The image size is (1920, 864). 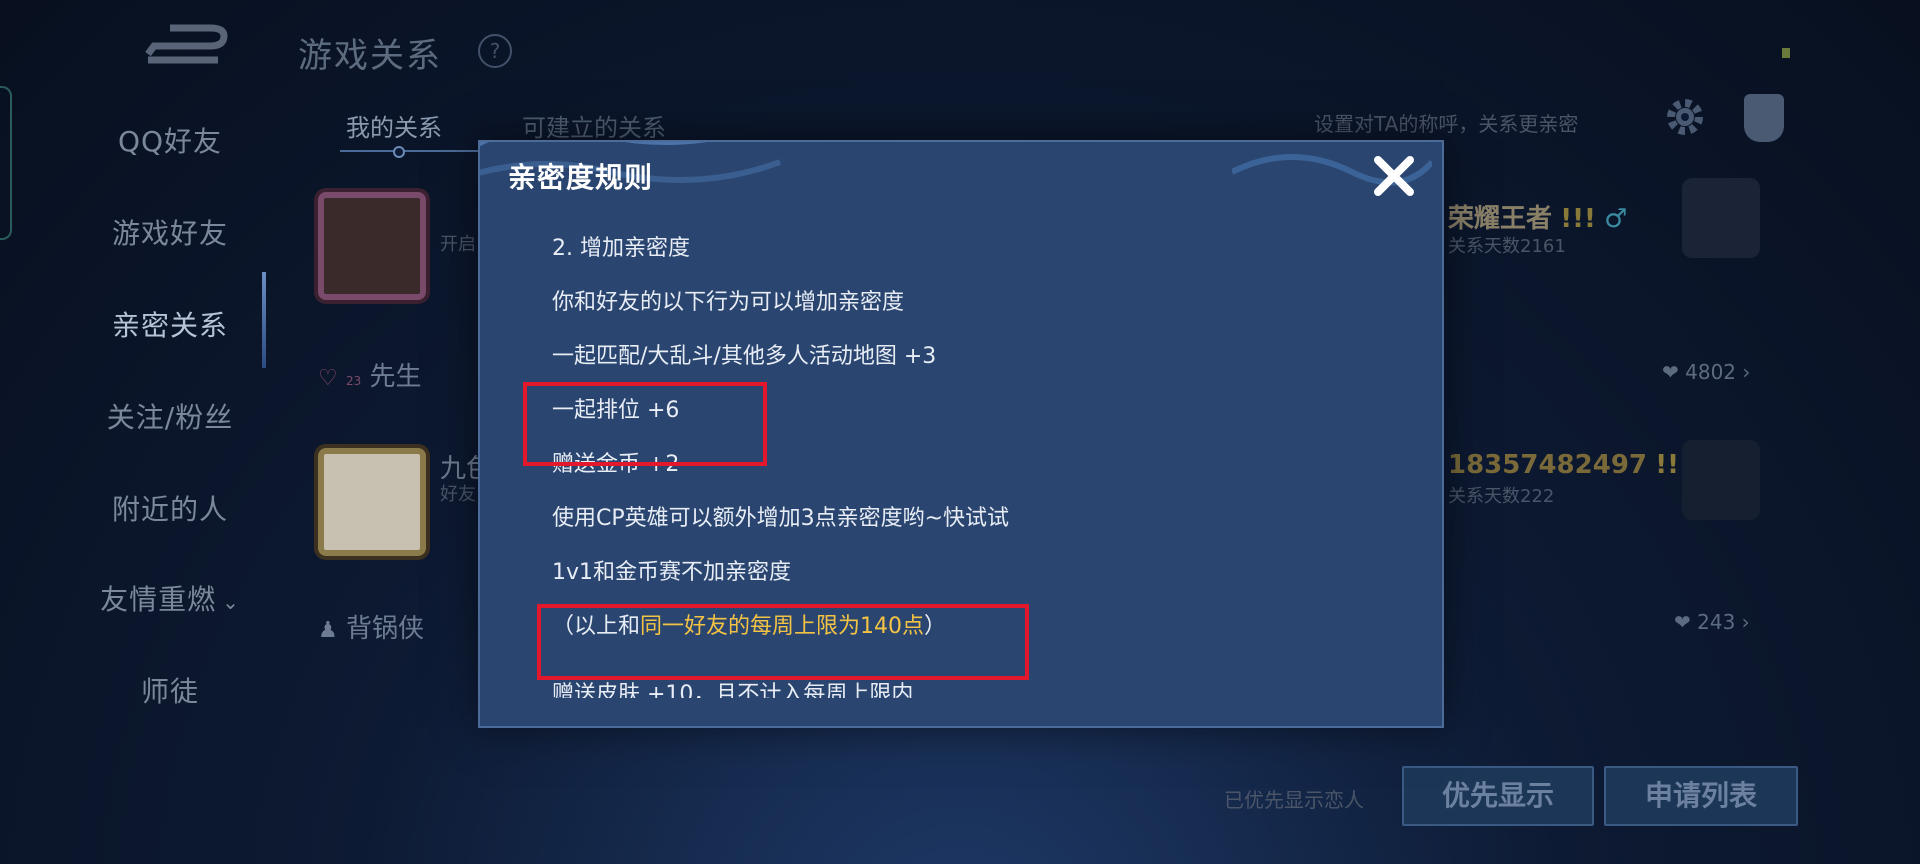 What do you see at coordinates (594, 125) in the screenshot?
I see `tab-buildable-relations: 可建立的关系` at bounding box center [594, 125].